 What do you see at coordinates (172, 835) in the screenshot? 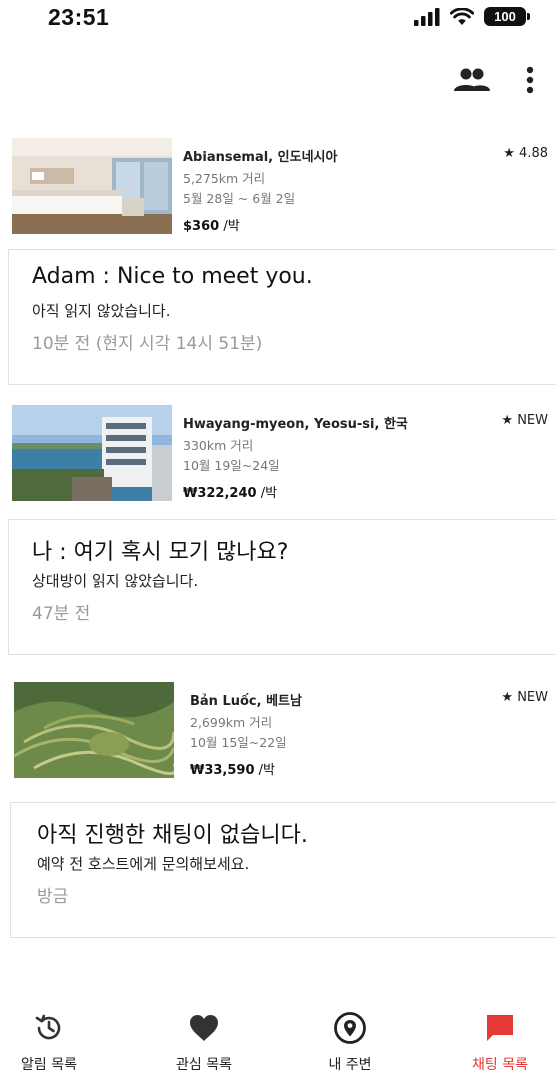
I see `chat-last-message: 아직 진행한 채팅이 없습니다.` at bounding box center [172, 835].